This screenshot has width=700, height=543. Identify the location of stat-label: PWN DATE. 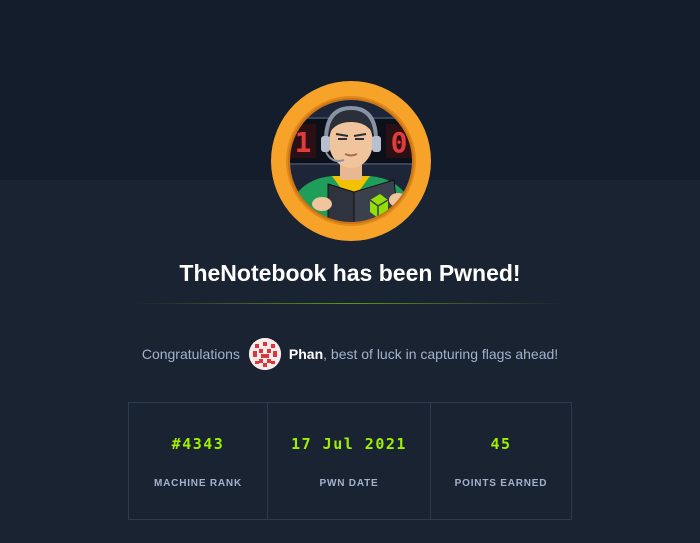
(349, 483).